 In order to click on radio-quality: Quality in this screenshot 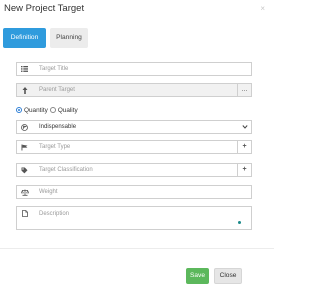, I will do `click(63, 110)`.